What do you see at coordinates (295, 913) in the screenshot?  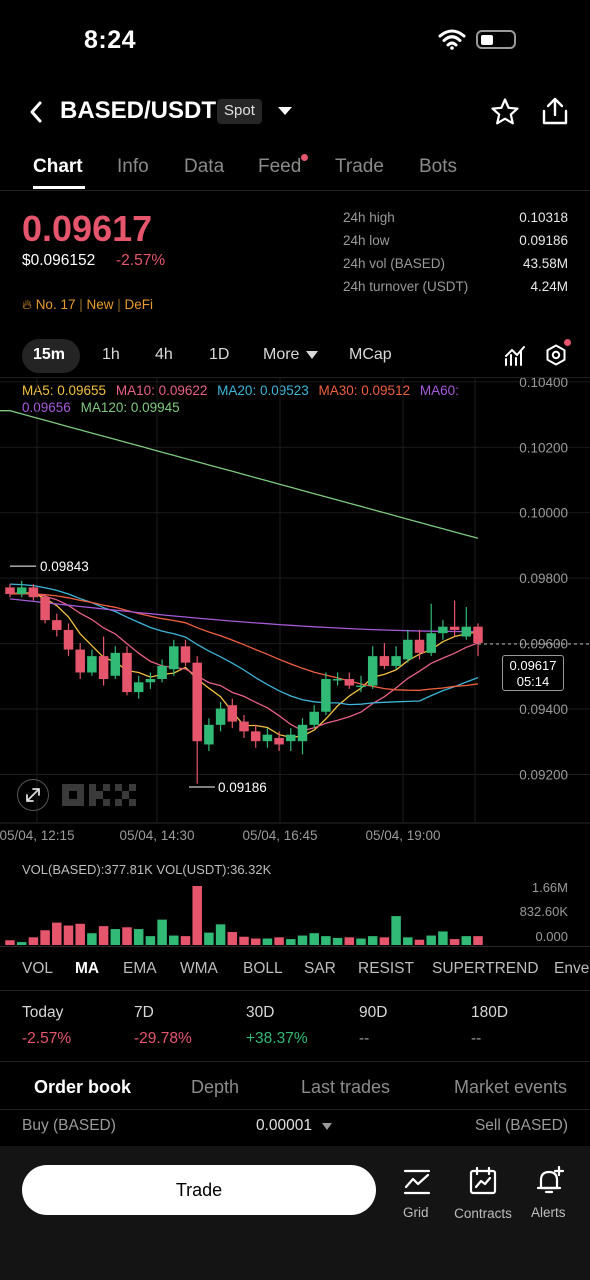 I see `volume-chart: 1.66M 832.60K 0.000` at bounding box center [295, 913].